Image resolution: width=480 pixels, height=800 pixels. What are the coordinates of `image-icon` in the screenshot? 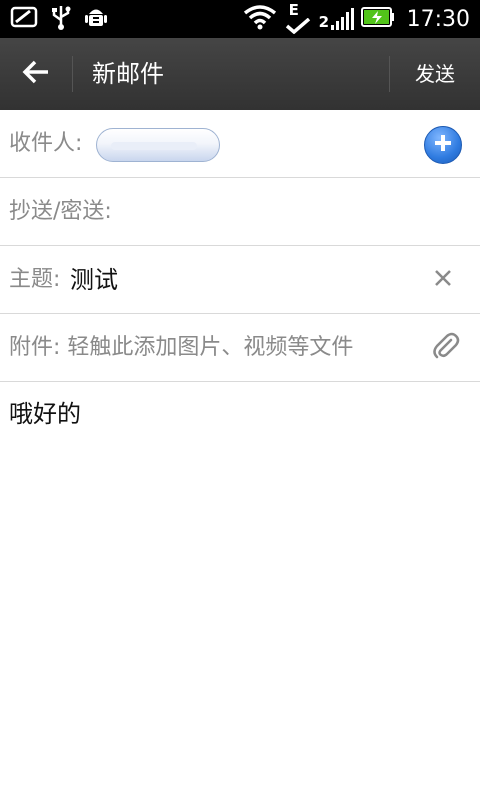 It's located at (24, 19).